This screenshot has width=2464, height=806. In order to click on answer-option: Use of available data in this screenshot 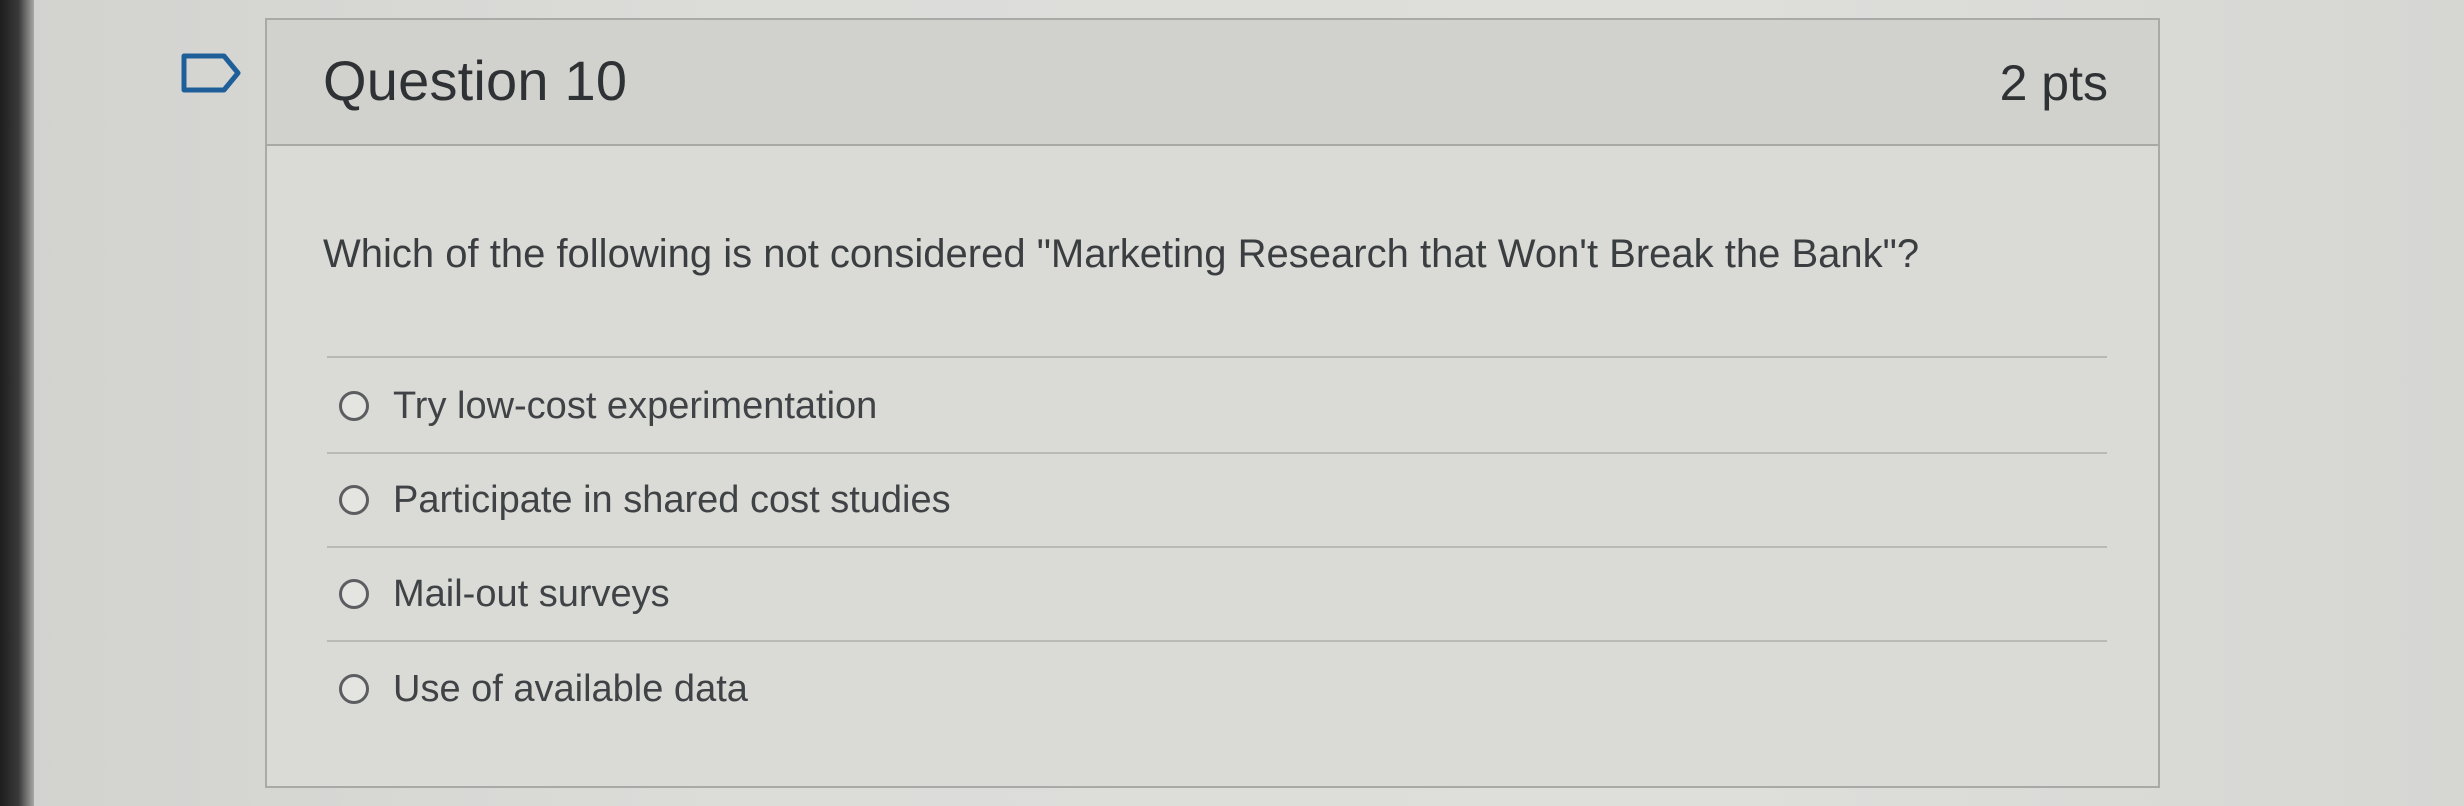, I will do `click(1217, 689)`.